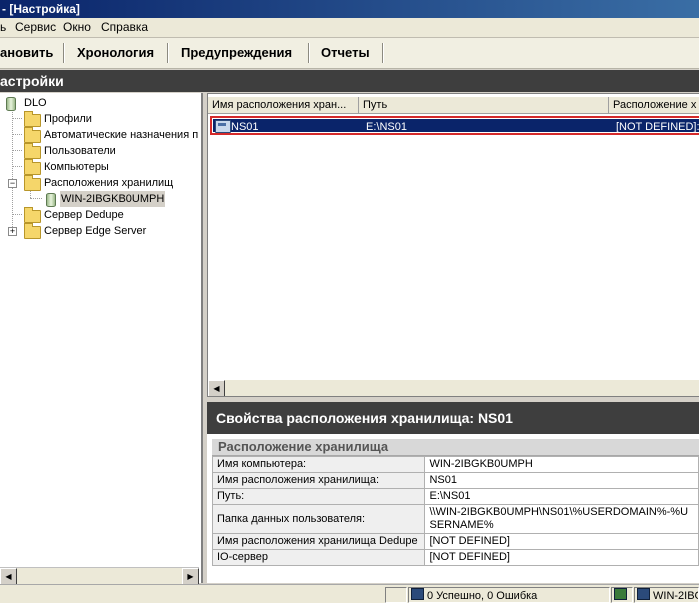  I want to click on property-key: IO-сервер, so click(318, 557).